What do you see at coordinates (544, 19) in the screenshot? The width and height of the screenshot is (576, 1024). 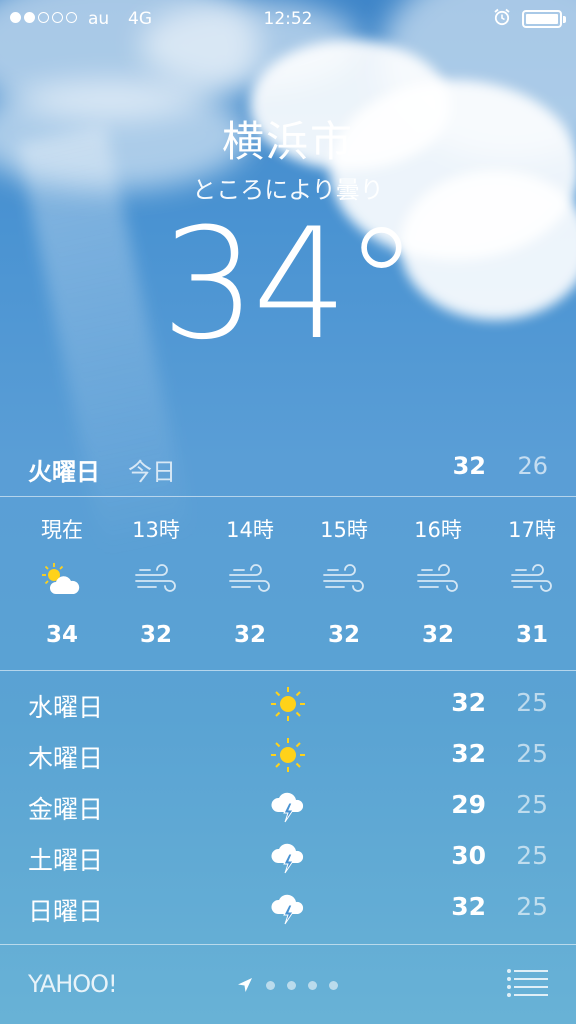 I see `battery-icon` at bounding box center [544, 19].